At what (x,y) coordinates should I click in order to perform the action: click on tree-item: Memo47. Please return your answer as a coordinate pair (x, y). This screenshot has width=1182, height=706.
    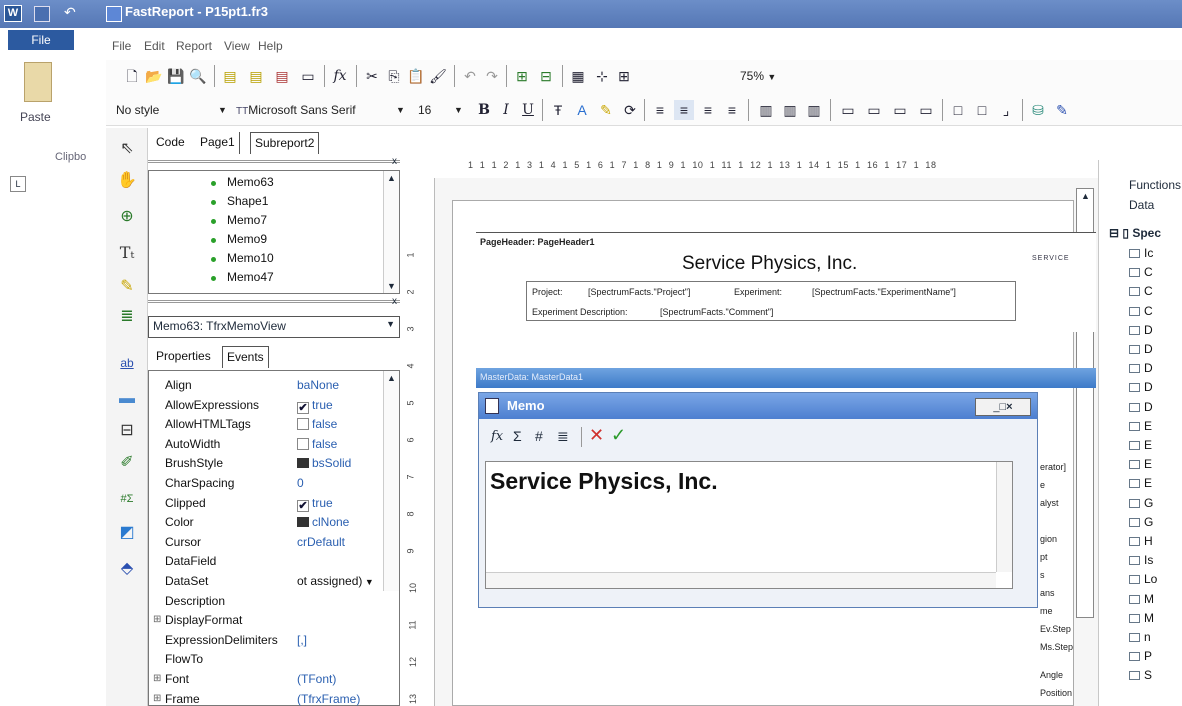
    Looking at the image, I should click on (242, 277).